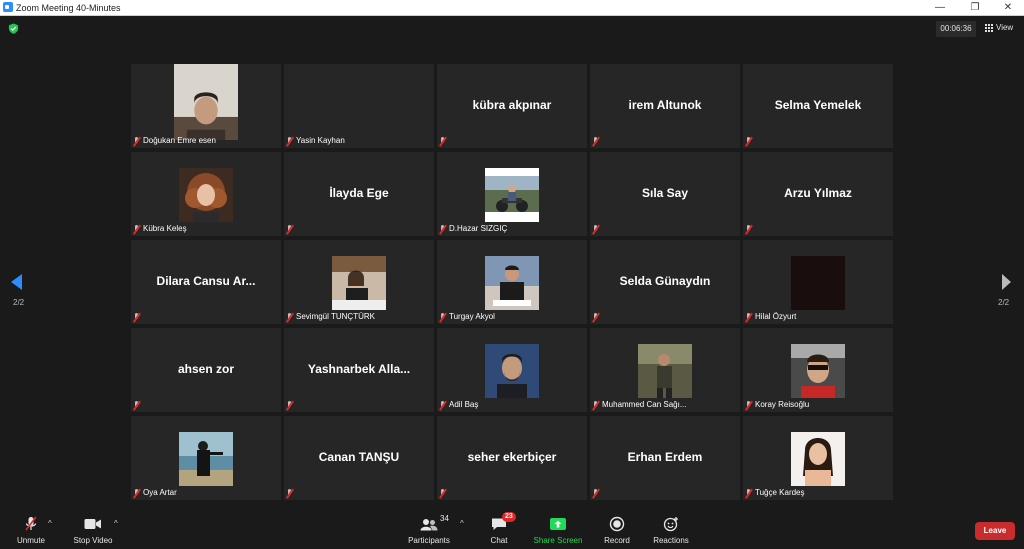 This screenshot has width=1024, height=549. What do you see at coordinates (500, 528) in the screenshot?
I see `chat-button: 23 Chat` at bounding box center [500, 528].